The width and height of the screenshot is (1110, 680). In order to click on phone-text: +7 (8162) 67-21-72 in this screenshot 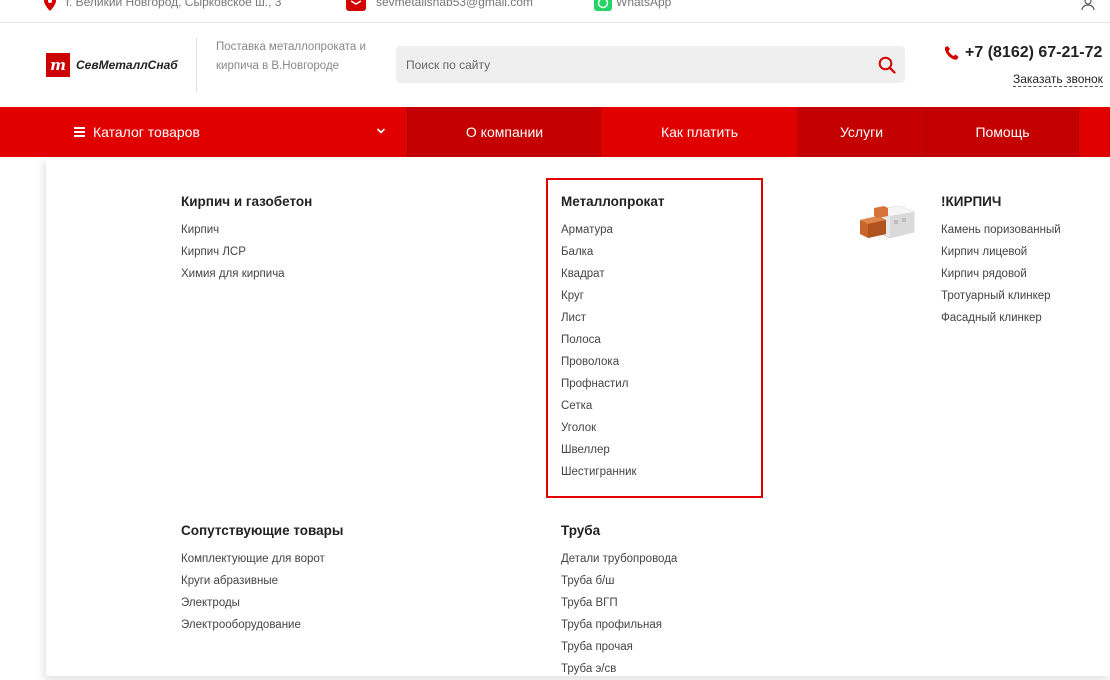, I will do `click(1033, 53)`.